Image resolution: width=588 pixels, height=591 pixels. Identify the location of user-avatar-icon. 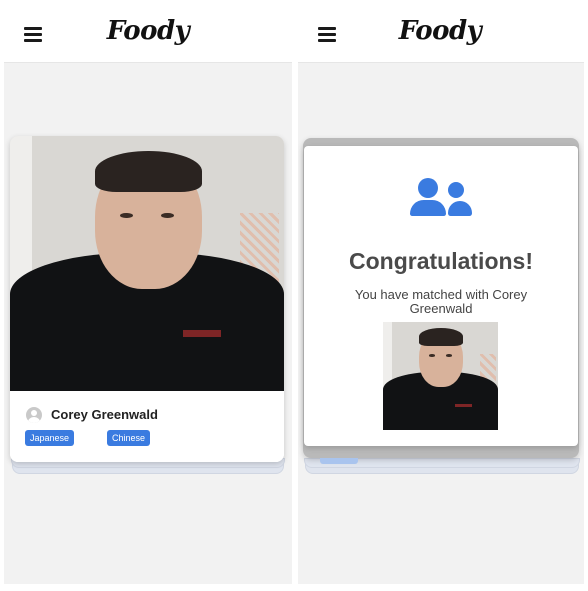
(34, 415).